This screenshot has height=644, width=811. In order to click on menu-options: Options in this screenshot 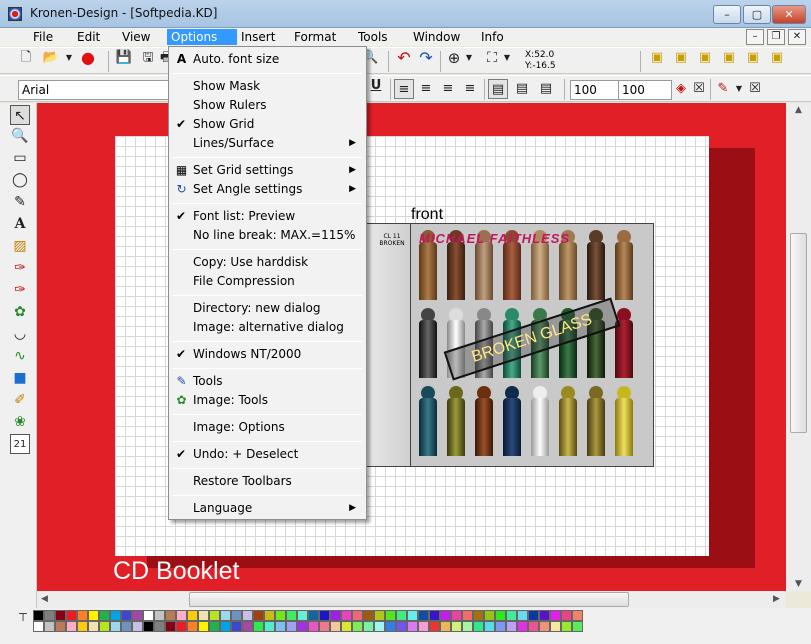, I will do `click(202, 37)`.